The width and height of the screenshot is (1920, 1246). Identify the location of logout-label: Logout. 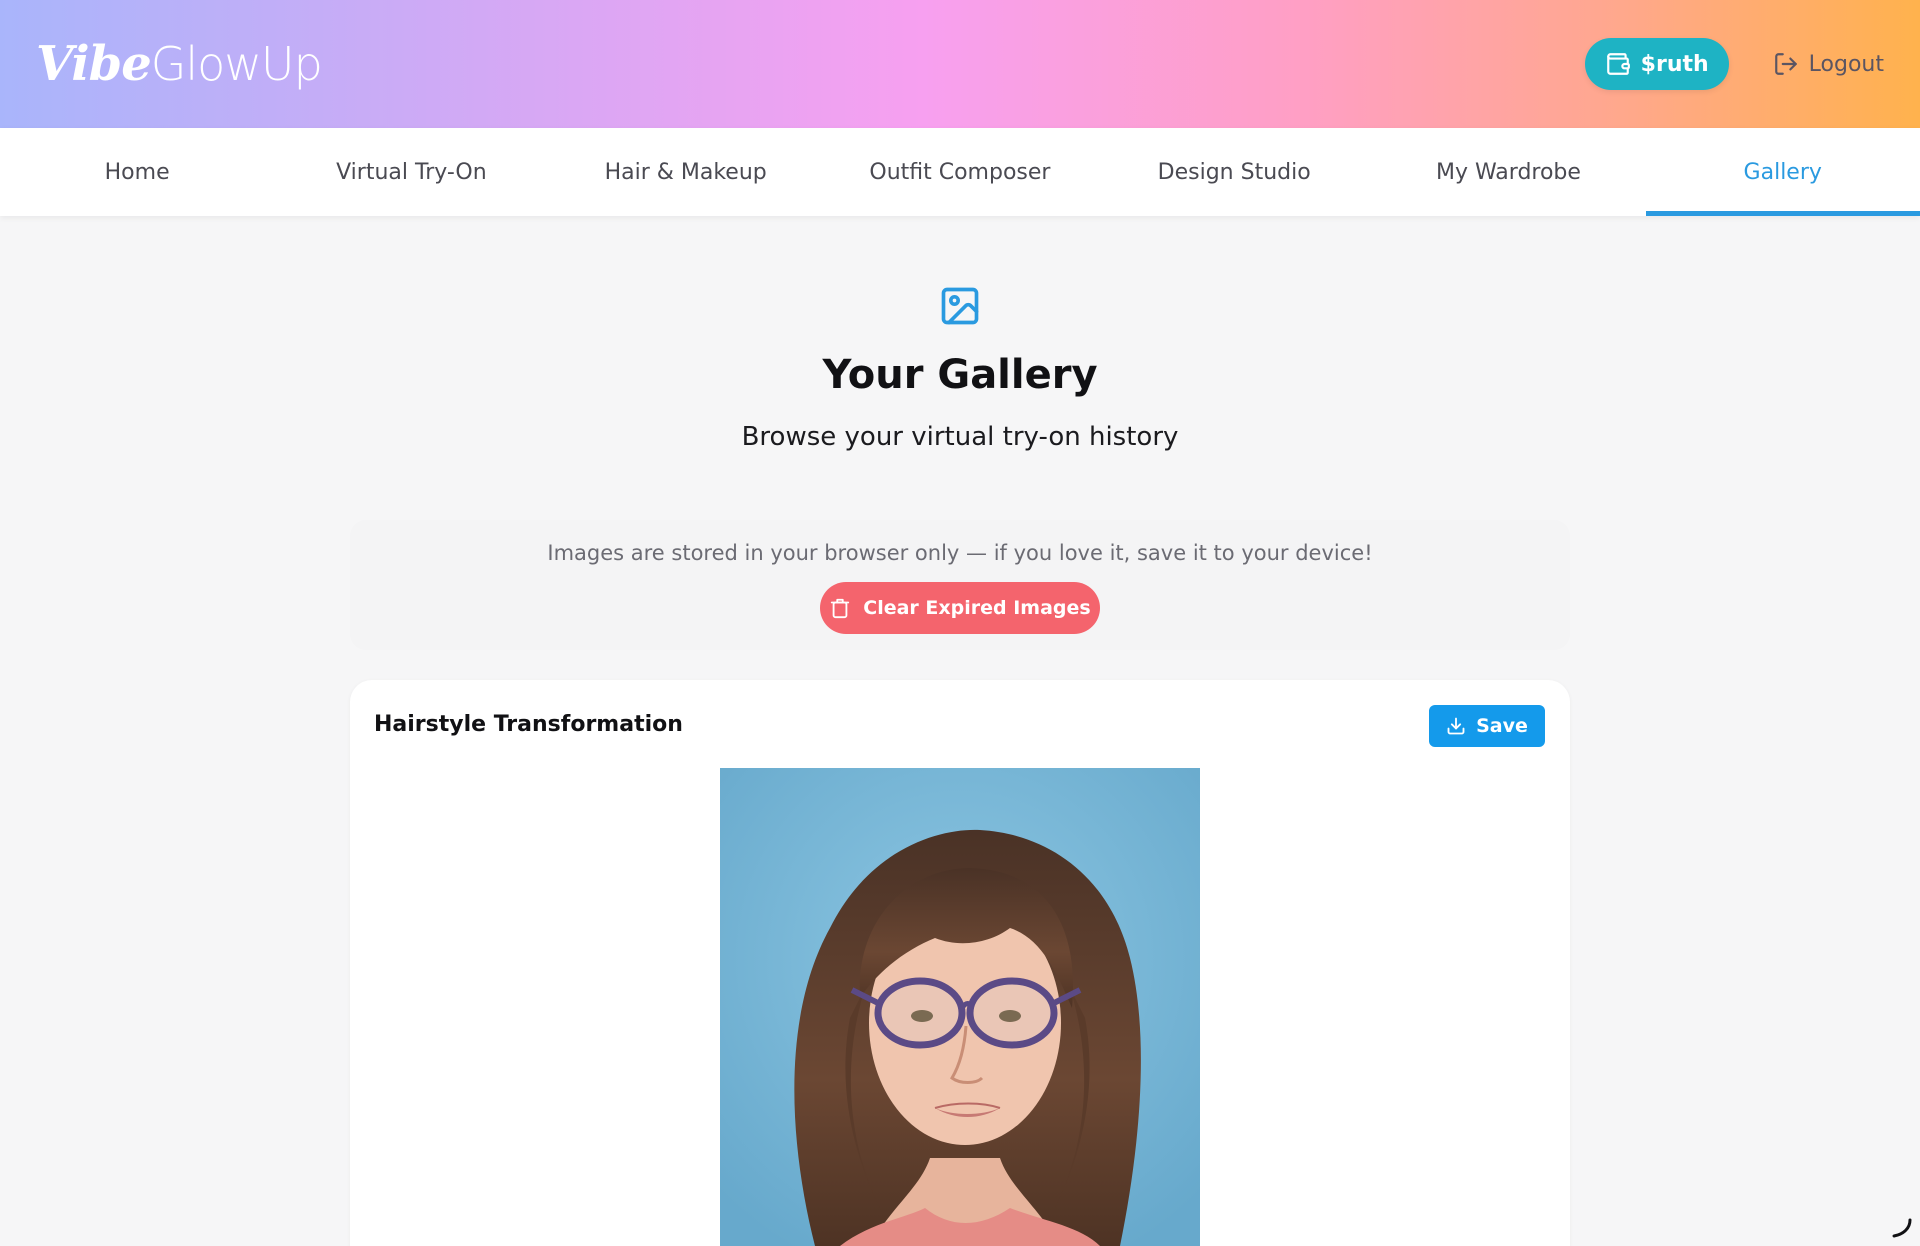
(1846, 64).